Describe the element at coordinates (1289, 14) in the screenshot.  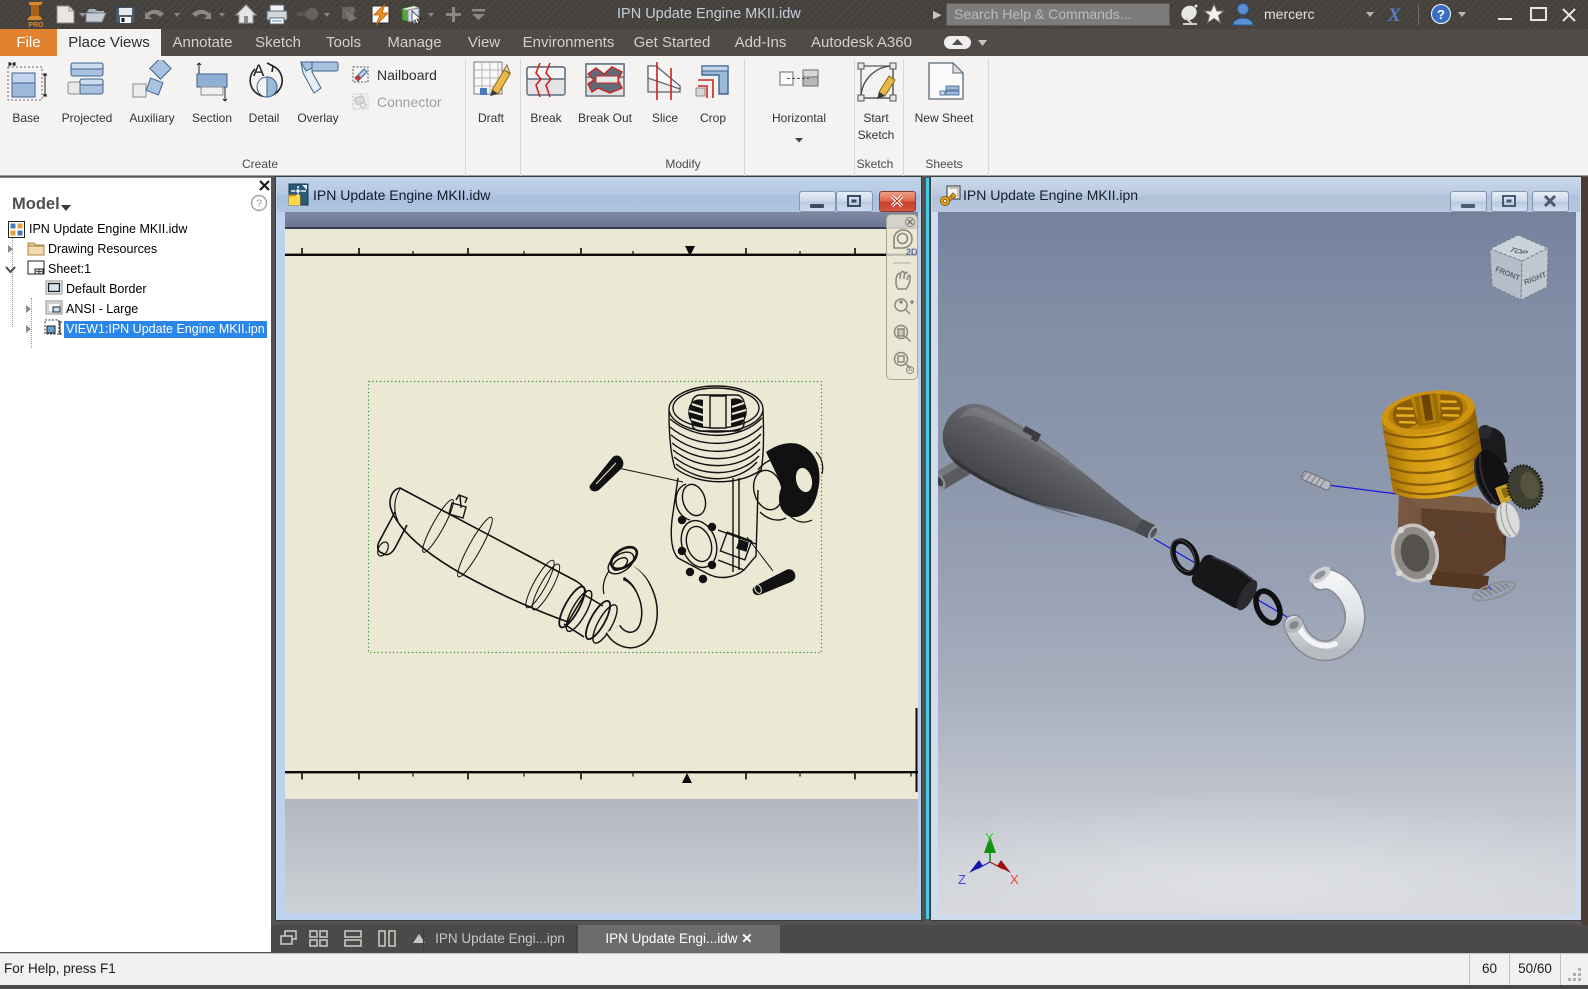
I see `svg-text: mercerc` at that location.